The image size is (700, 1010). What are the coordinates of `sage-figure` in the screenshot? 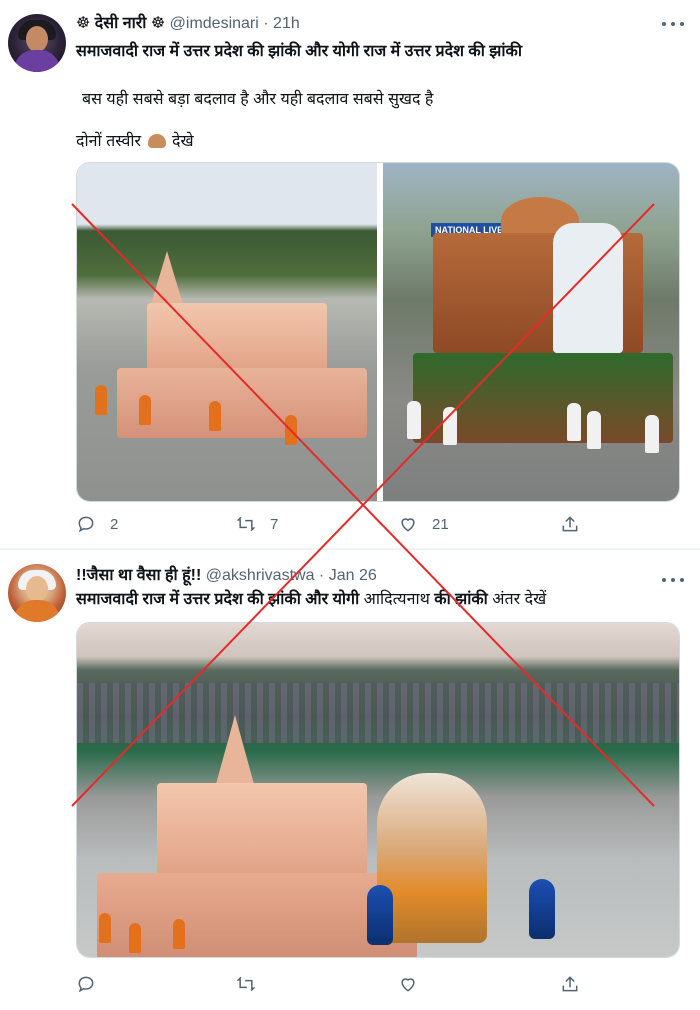 It's located at (432, 858).